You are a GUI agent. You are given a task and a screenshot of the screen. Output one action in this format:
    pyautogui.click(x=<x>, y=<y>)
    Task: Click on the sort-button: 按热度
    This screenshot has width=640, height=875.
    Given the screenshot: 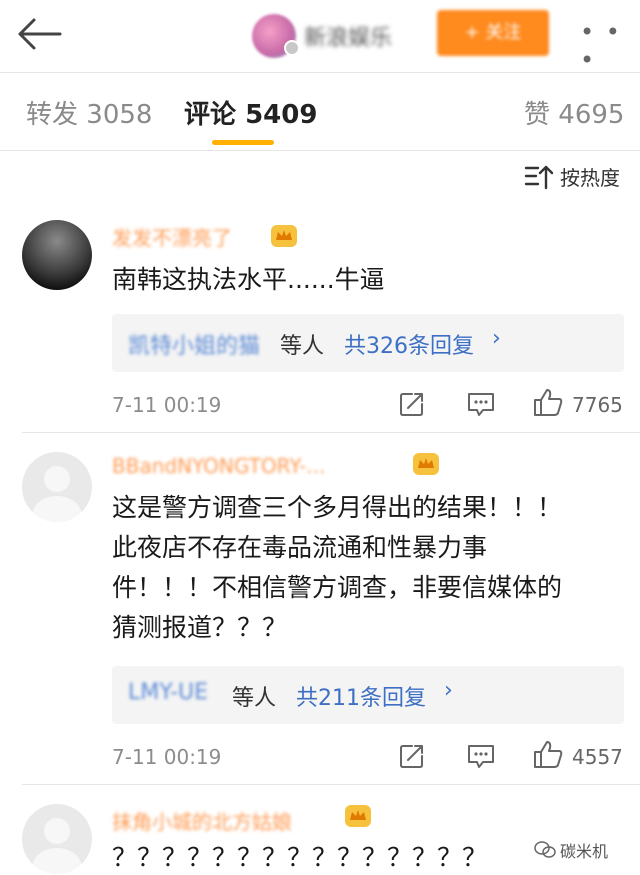 What is the action you would take?
    pyautogui.click(x=572, y=176)
    